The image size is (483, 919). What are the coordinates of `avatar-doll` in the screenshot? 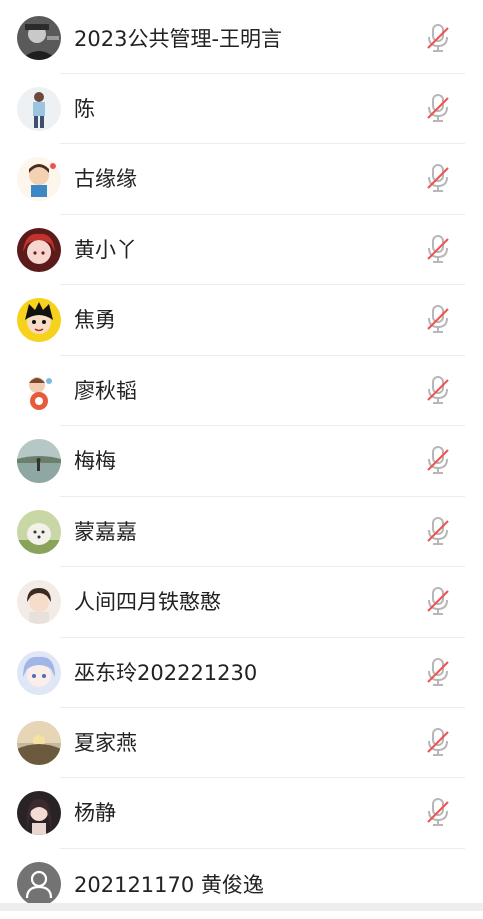 It's located at (39, 391).